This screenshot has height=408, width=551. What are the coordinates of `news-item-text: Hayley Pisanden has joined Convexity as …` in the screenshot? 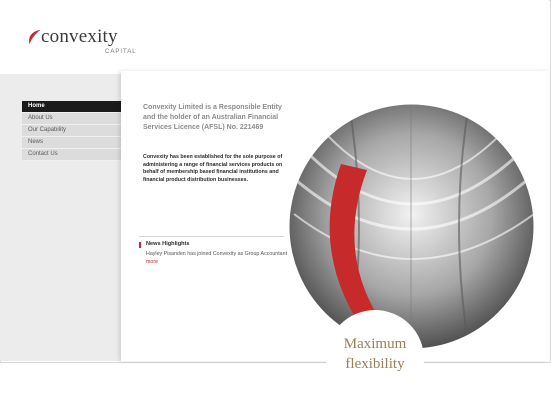 It's located at (217, 254).